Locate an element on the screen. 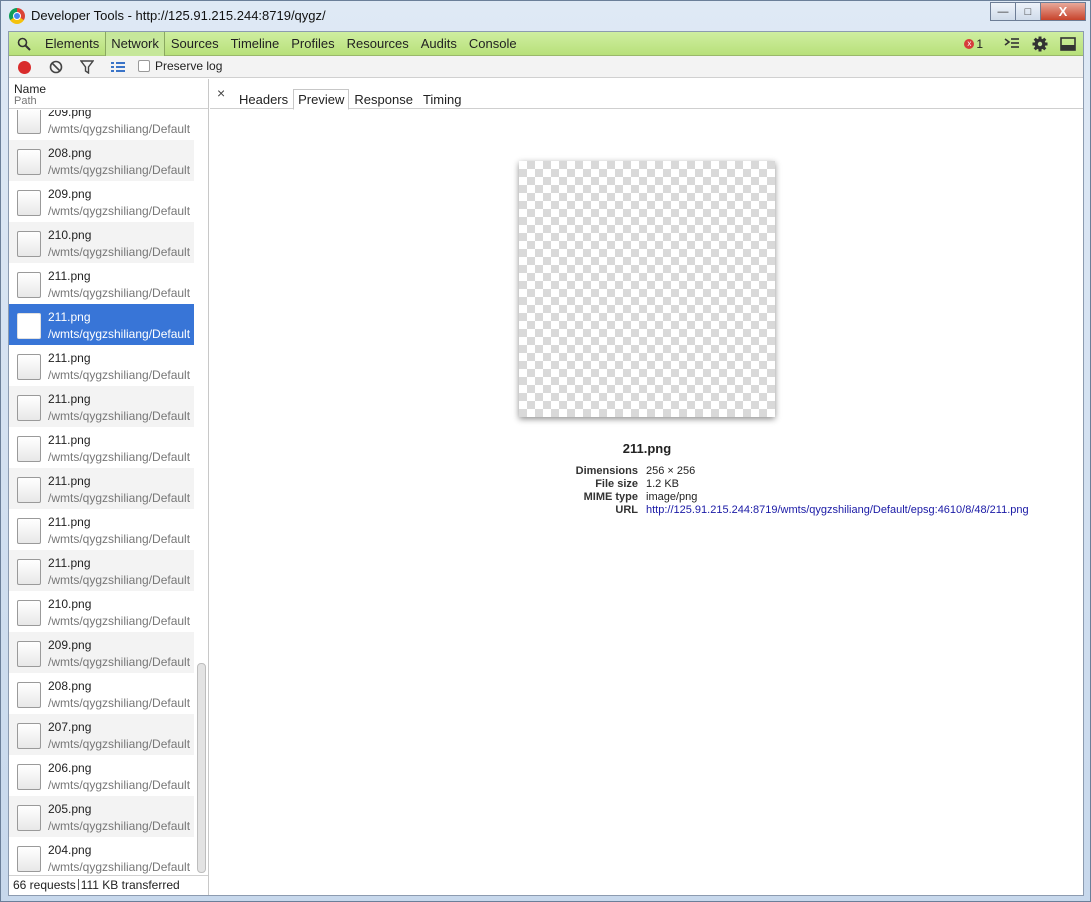 The image size is (1091, 902). clear-icon is located at coordinates (56, 67).